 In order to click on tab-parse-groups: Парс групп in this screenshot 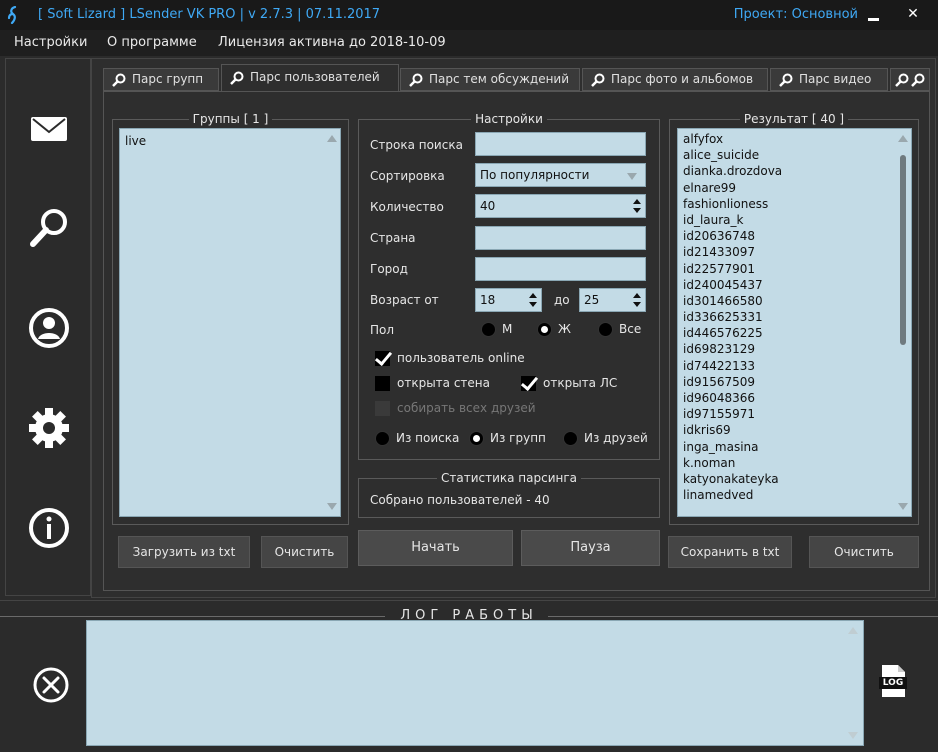, I will do `click(161, 79)`.